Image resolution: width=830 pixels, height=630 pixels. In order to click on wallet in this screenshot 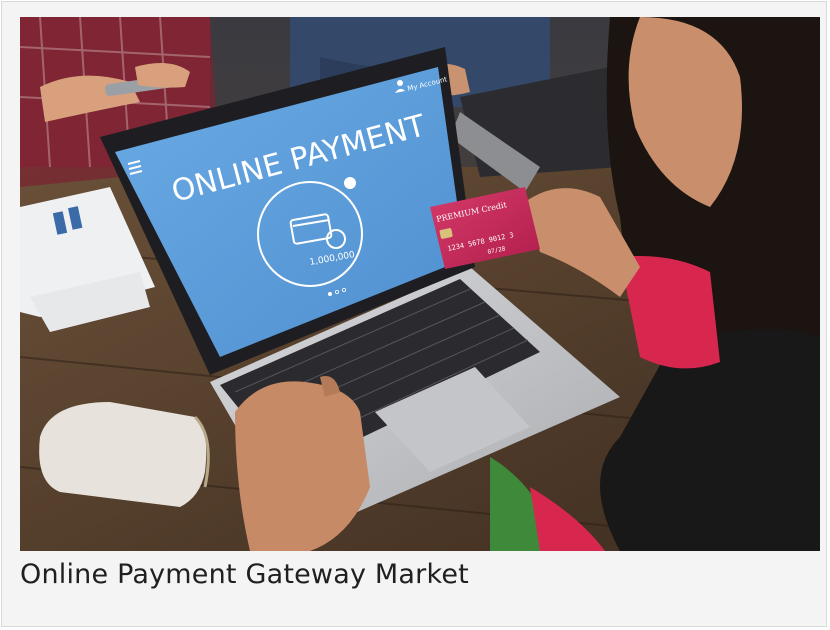, I will do `click(124, 454)`.